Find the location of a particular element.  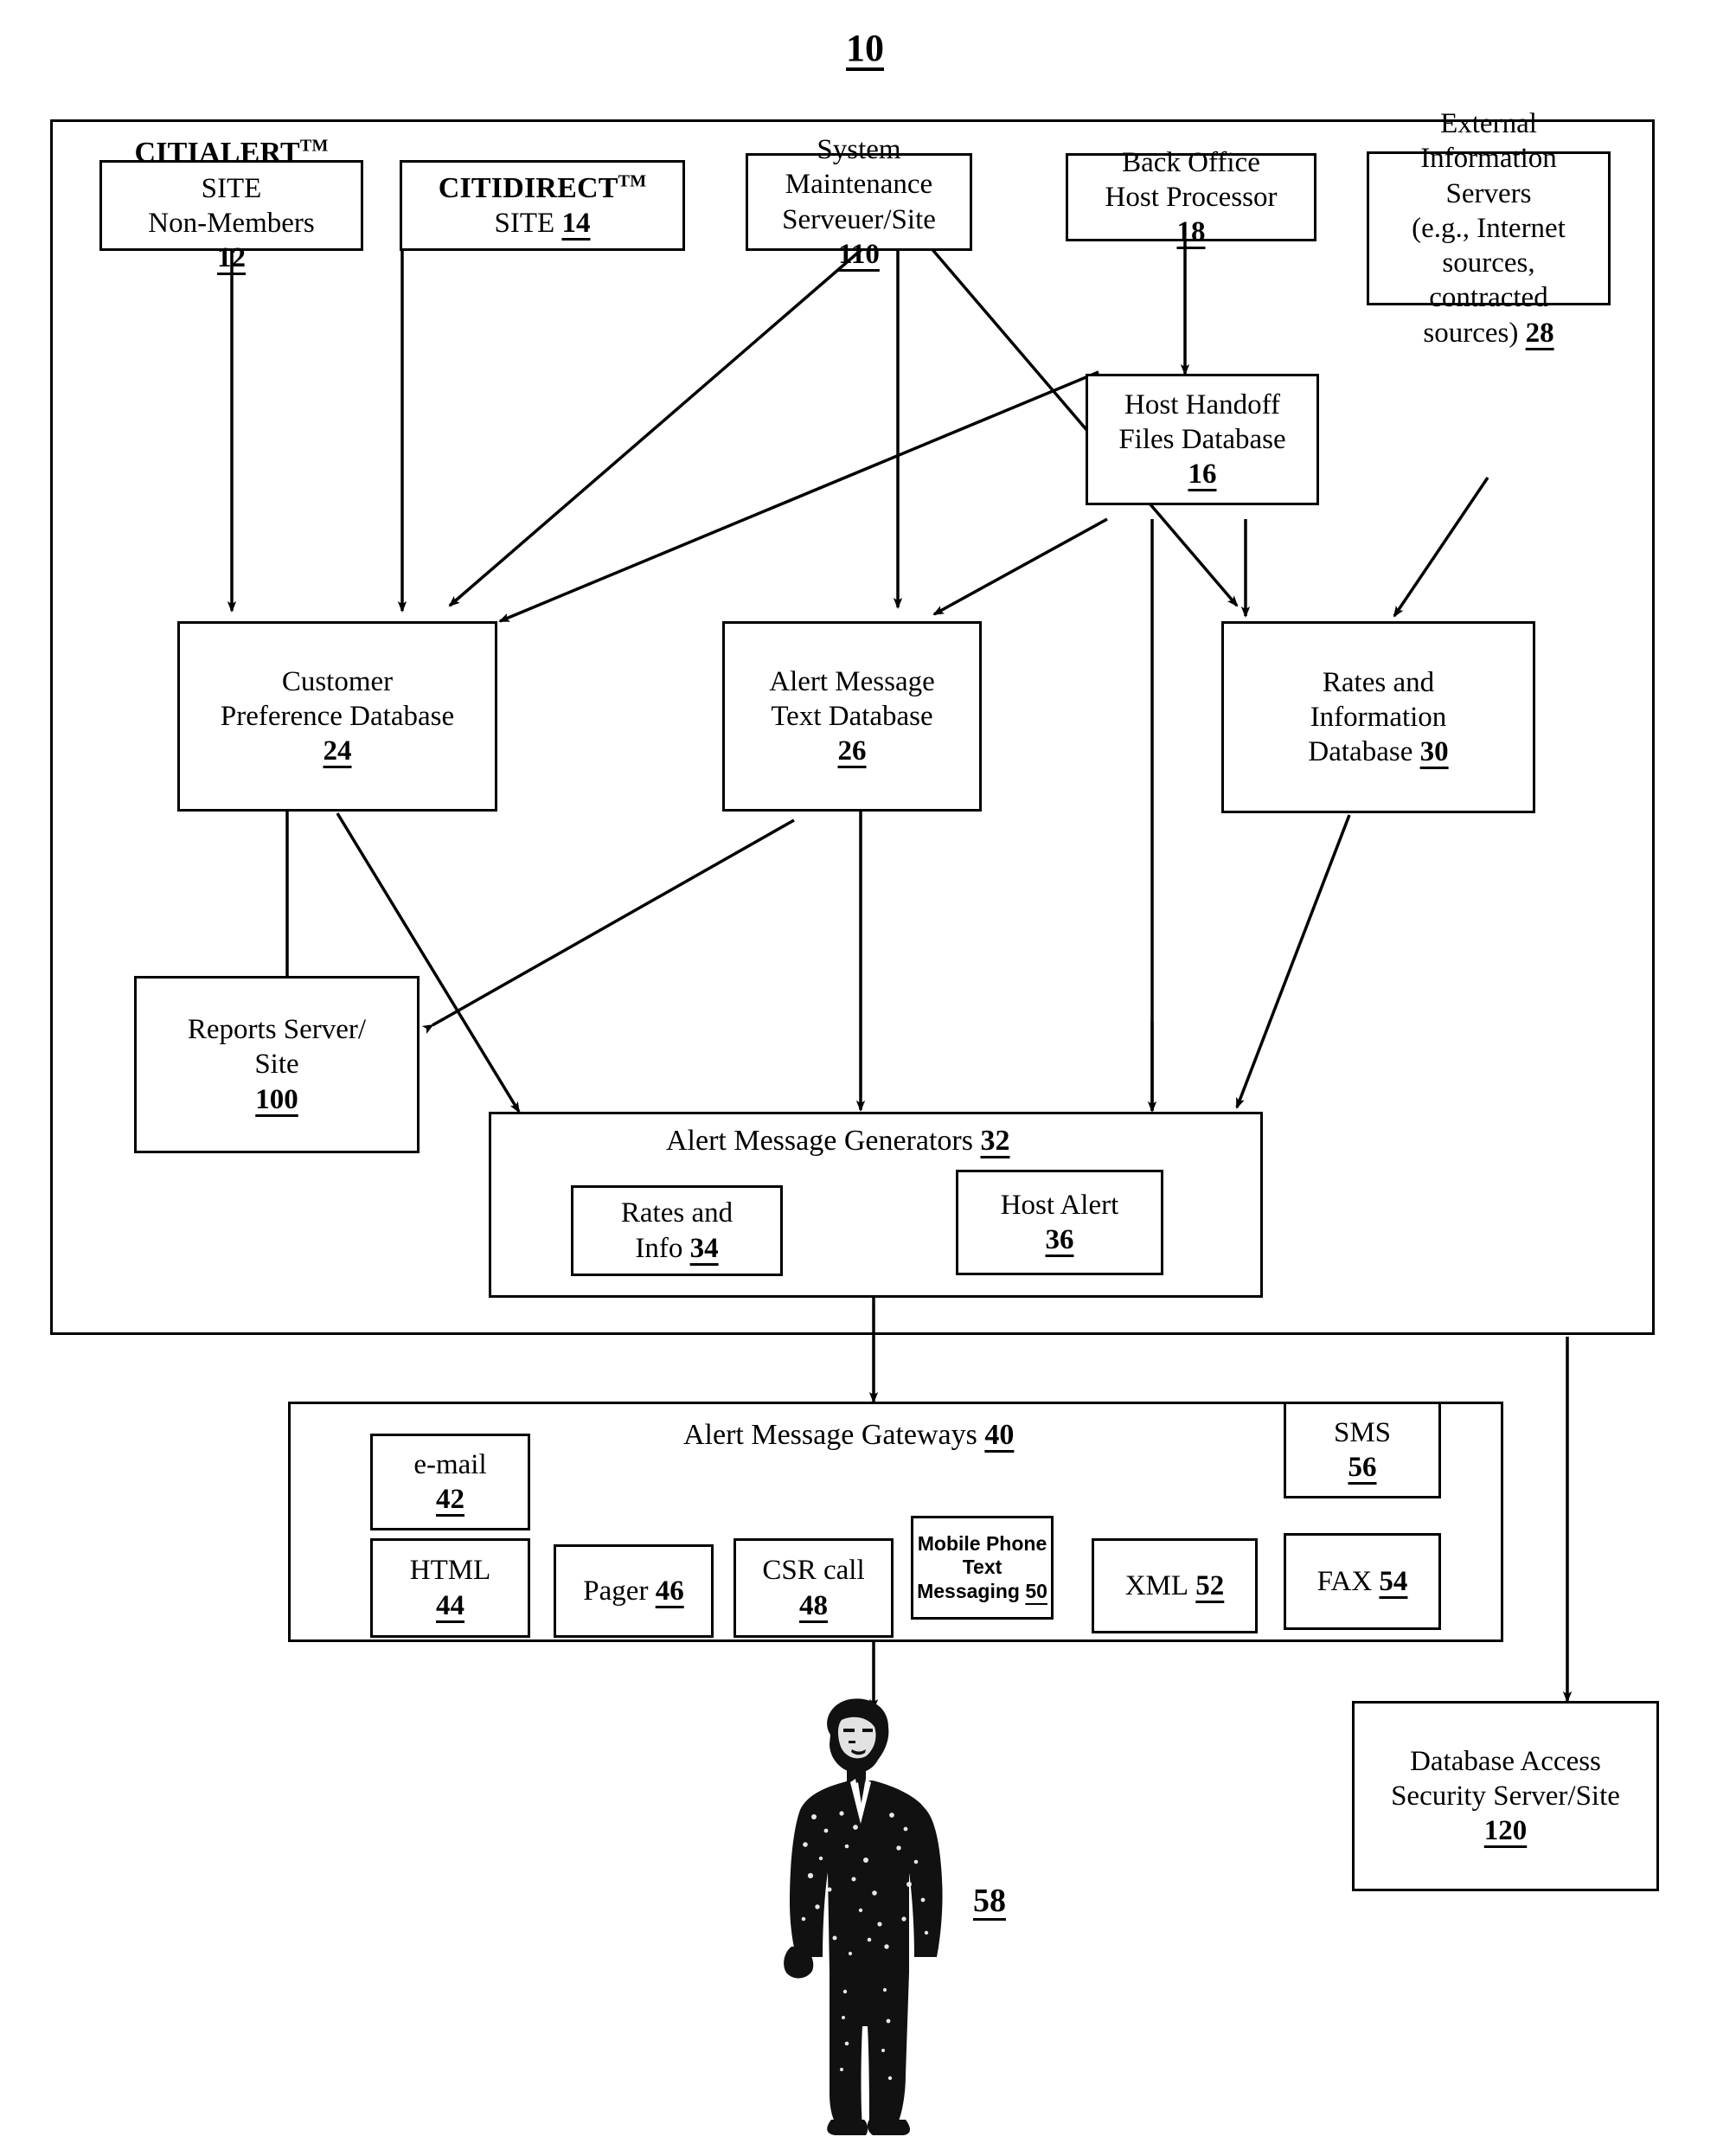

node-host-handoff-files-database: Host Handoff Files Database 16 is located at coordinates (1202, 439).